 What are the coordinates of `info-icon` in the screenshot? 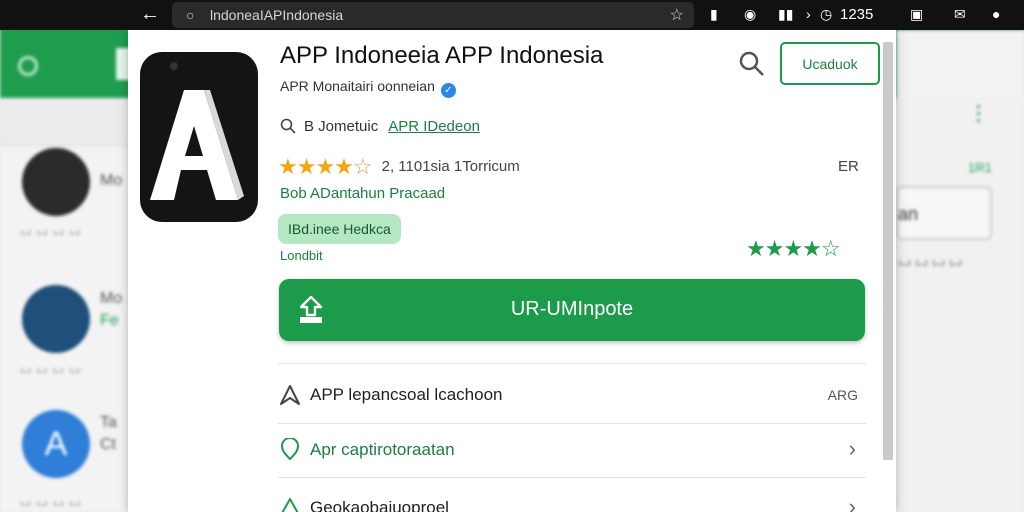 It's located at (290, 505).